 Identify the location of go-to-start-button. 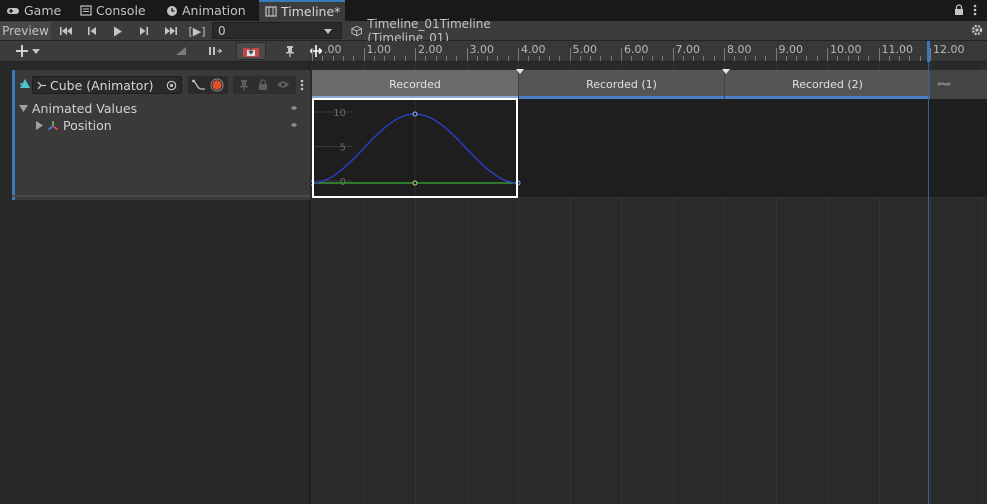
(66, 31).